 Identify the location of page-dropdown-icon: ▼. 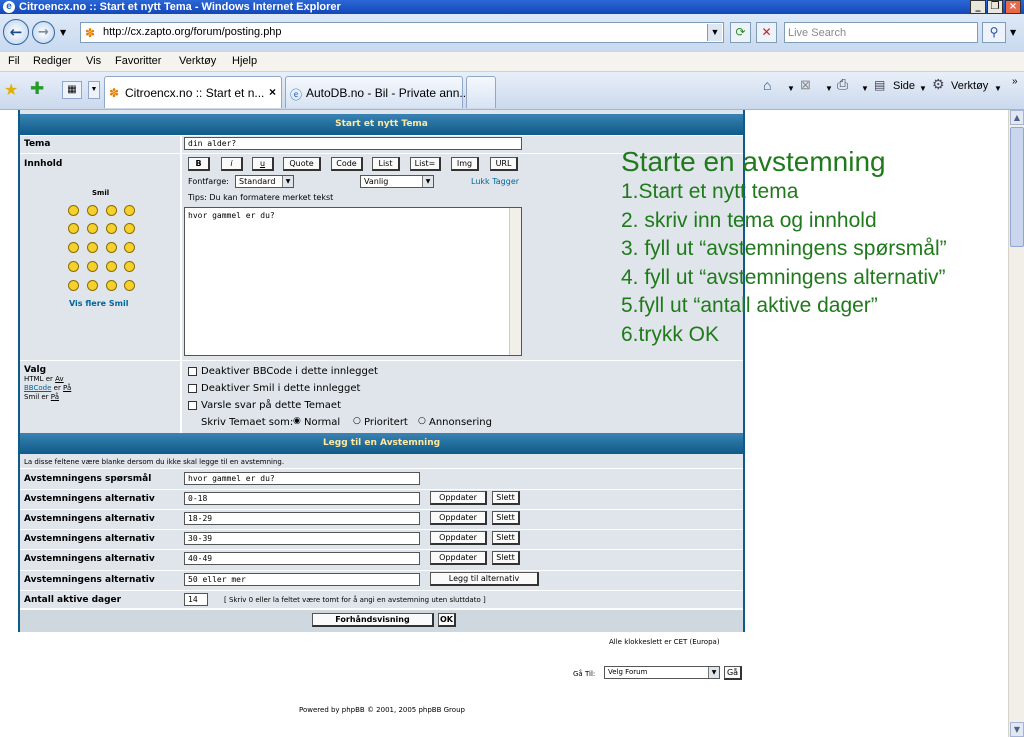
(923, 88).